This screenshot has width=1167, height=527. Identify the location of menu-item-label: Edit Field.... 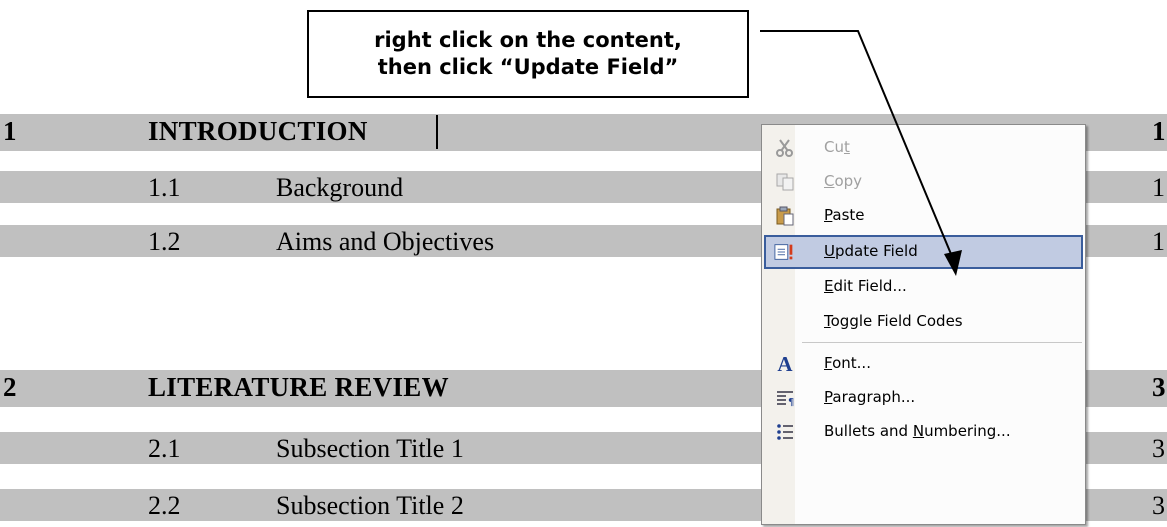
(865, 286).